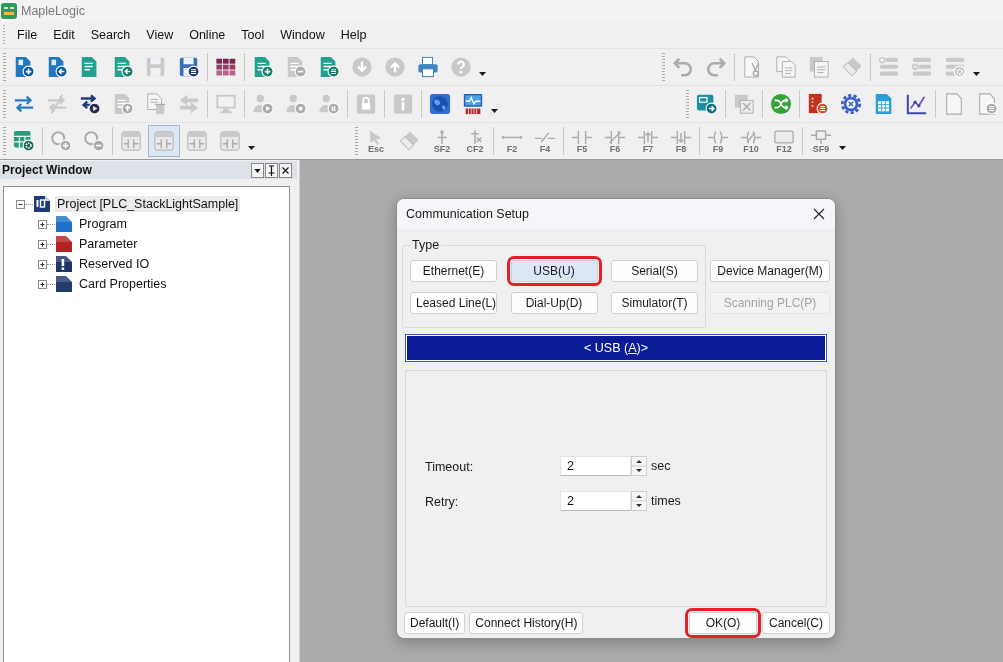  Describe the element at coordinates (160, 35) in the screenshot. I see `menu-item: View` at that location.